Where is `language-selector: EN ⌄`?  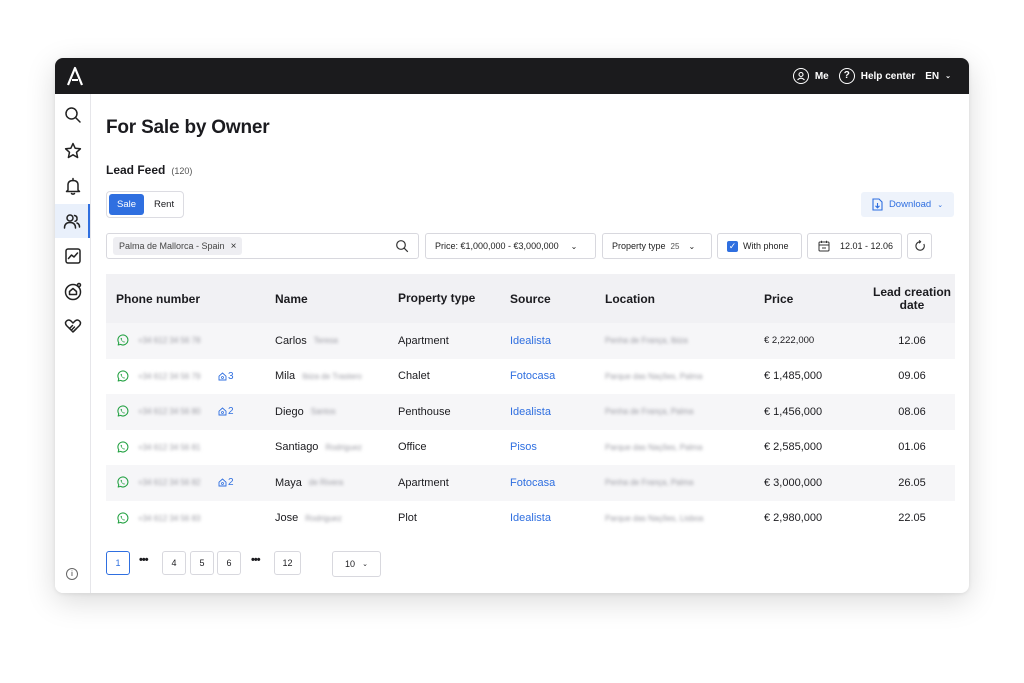
language-selector: EN ⌄ is located at coordinates (938, 76).